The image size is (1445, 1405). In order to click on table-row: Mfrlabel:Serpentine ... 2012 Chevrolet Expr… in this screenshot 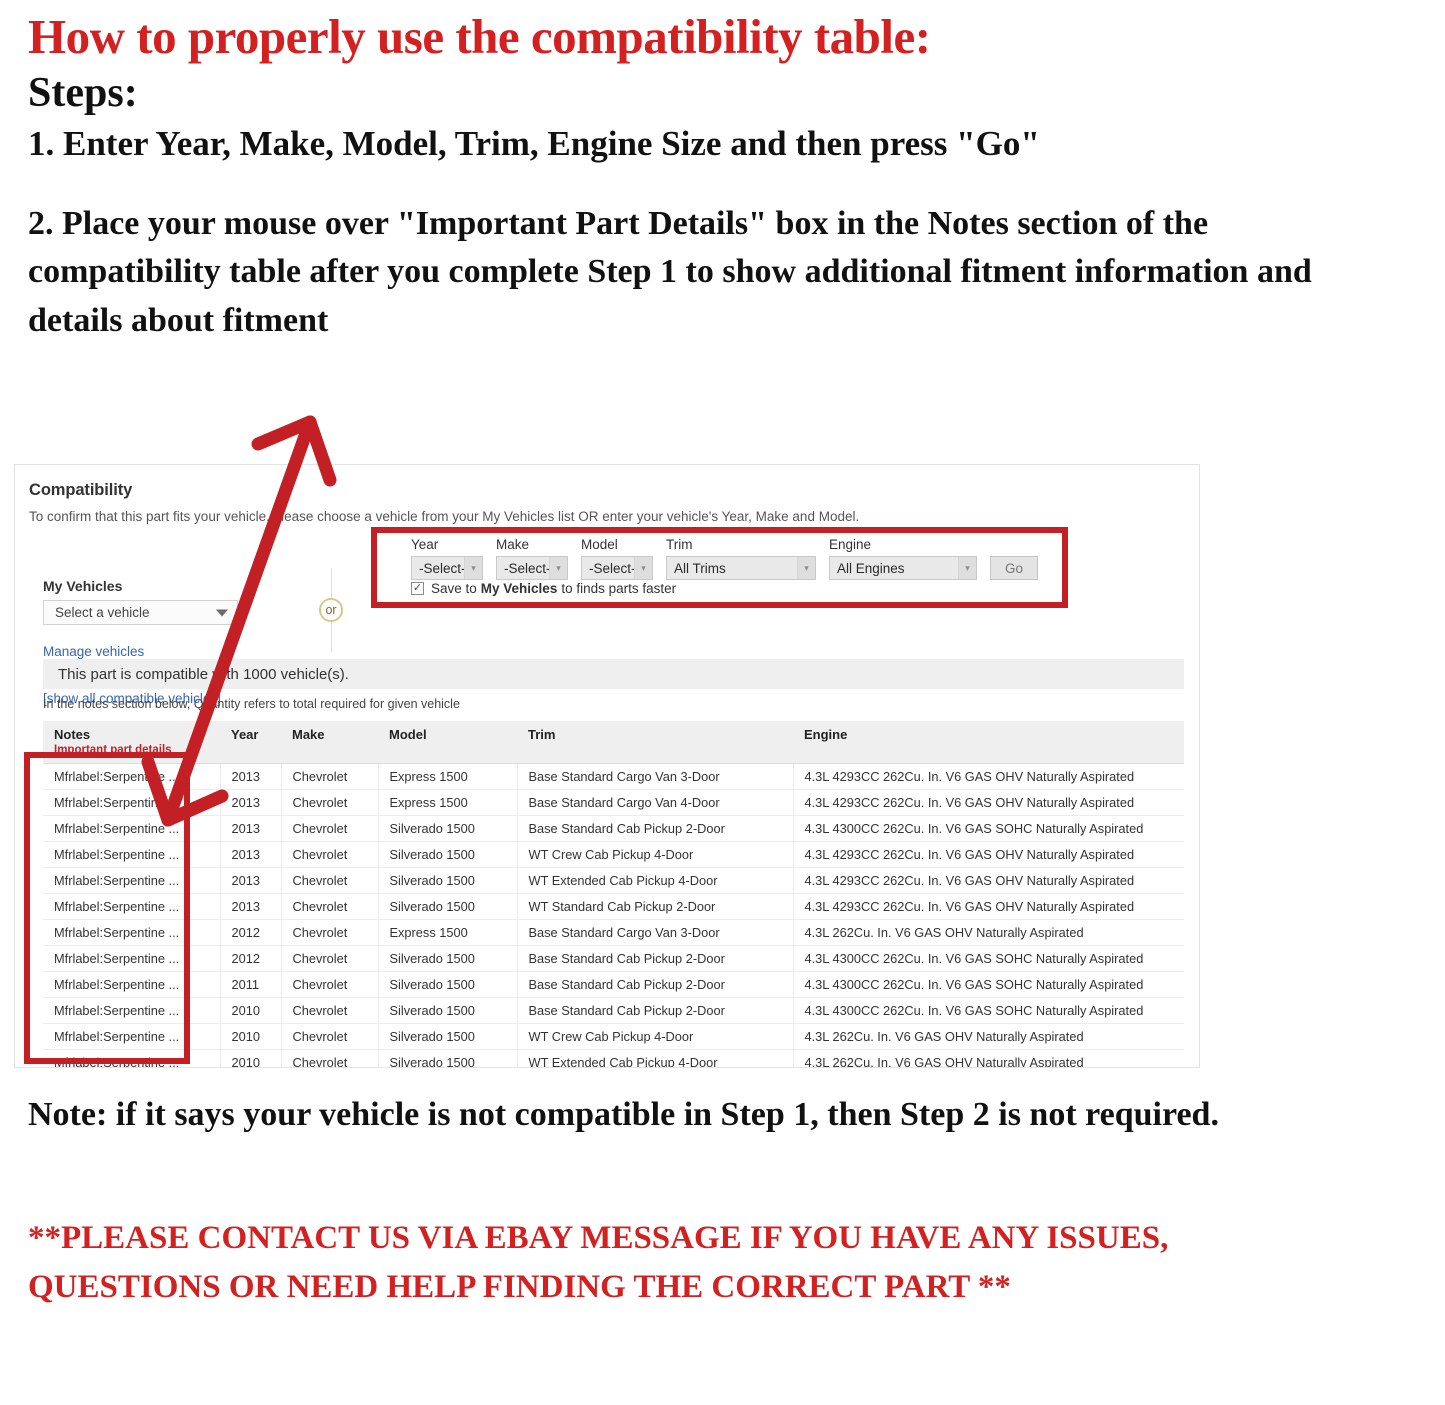, I will do `click(613, 932)`.